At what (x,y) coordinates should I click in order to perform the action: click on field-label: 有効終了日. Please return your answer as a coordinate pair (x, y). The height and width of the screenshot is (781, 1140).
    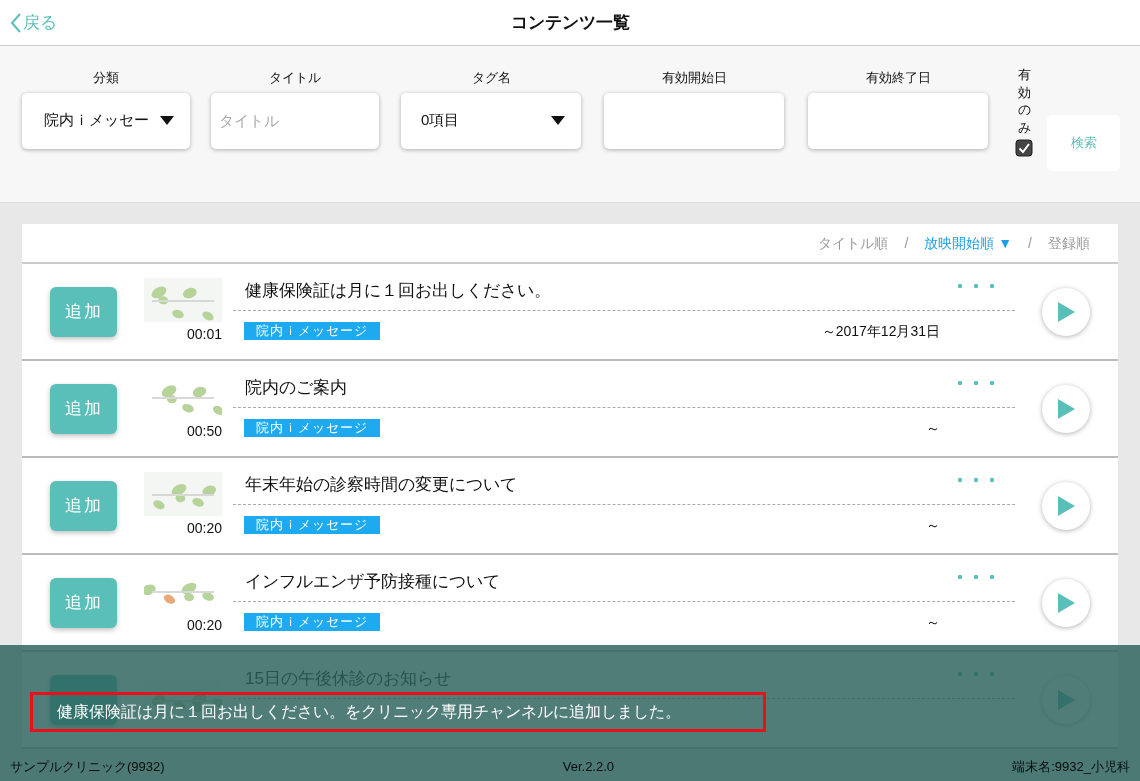
    Looking at the image, I should click on (898, 78).